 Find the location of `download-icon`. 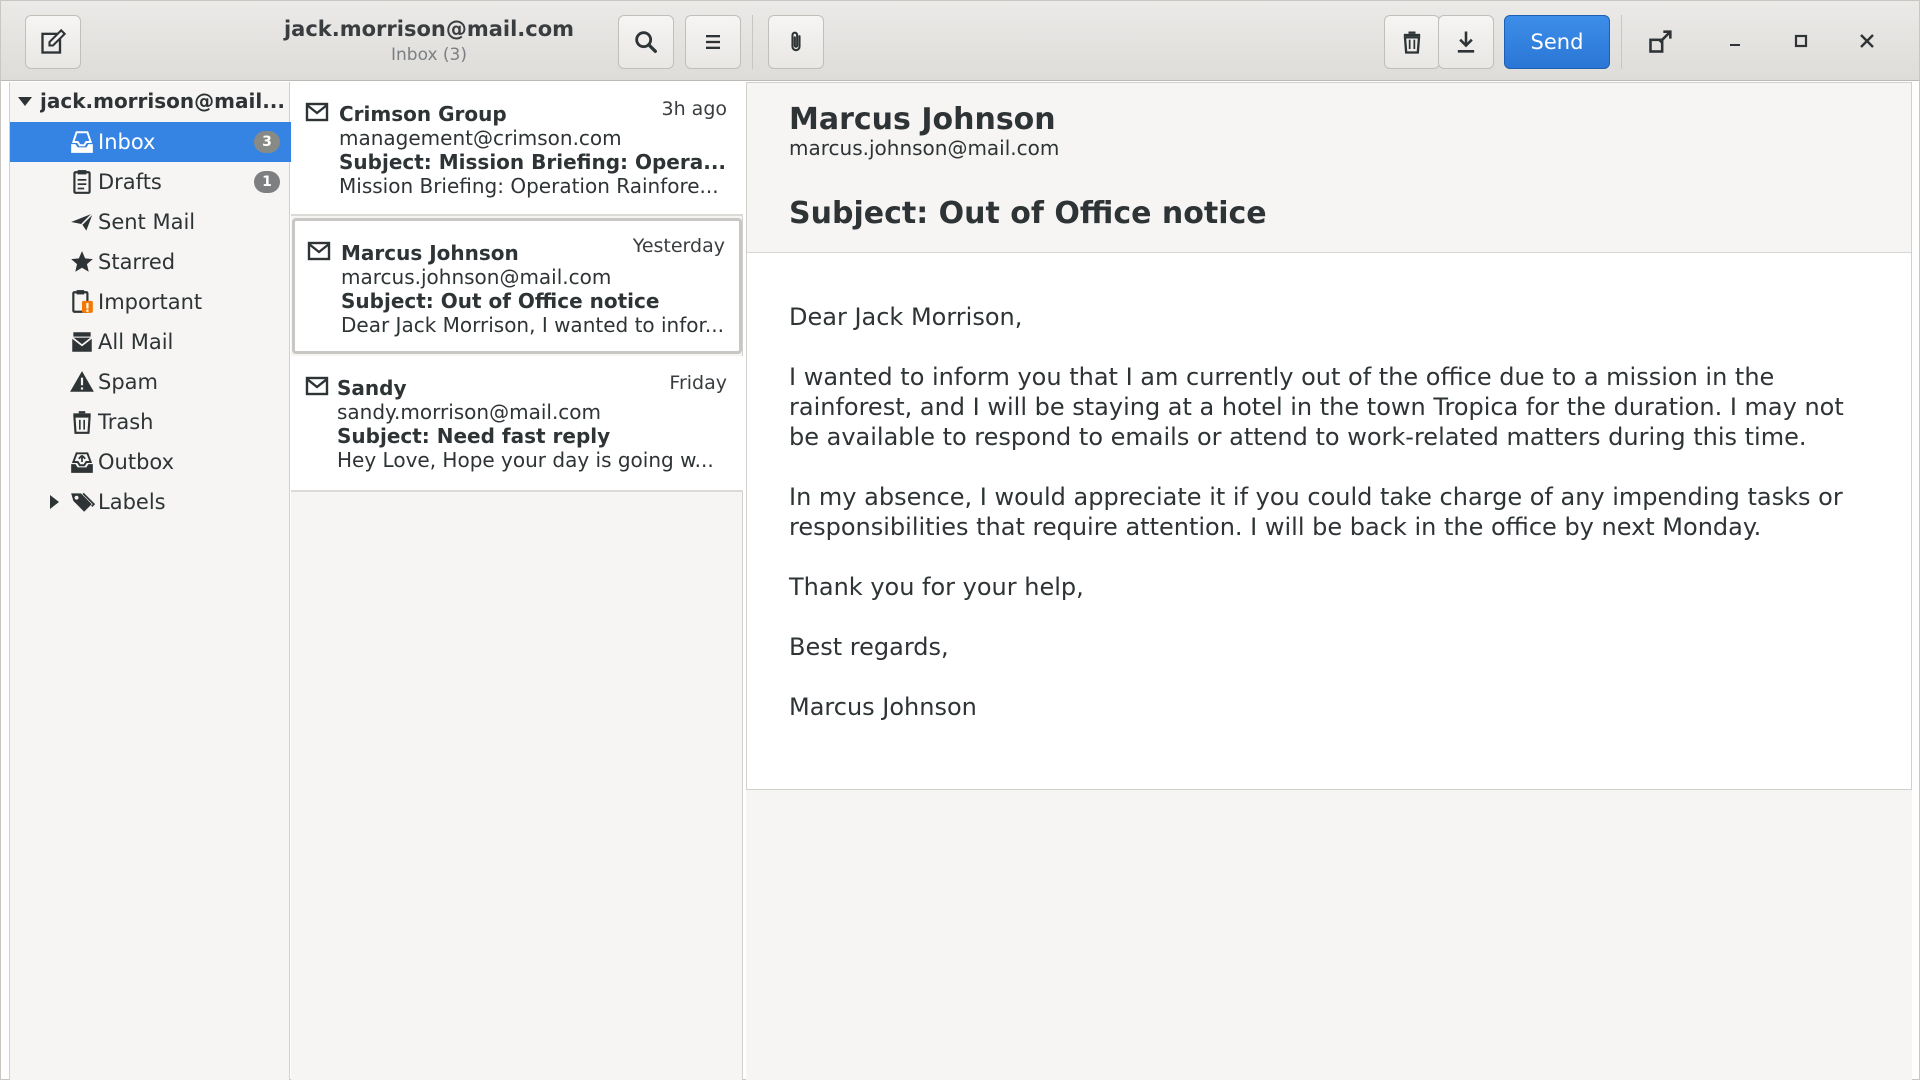

download-icon is located at coordinates (1466, 42).